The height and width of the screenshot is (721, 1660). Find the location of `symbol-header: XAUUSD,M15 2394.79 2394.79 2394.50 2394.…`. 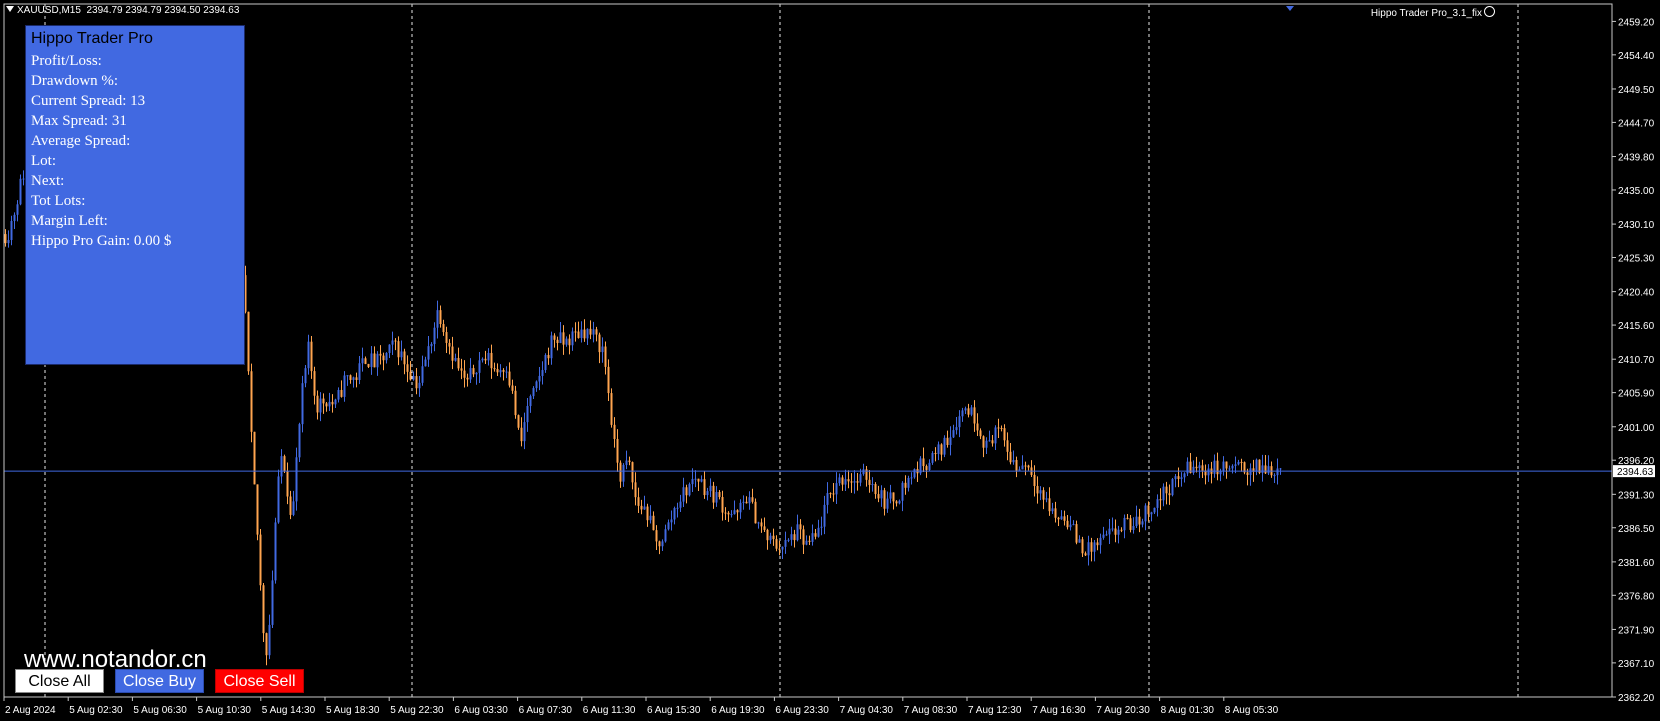

symbol-header: XAUUSD,M15 2394.79 2394.79 2394.50 2394.… is located at coordinates (122, 10).